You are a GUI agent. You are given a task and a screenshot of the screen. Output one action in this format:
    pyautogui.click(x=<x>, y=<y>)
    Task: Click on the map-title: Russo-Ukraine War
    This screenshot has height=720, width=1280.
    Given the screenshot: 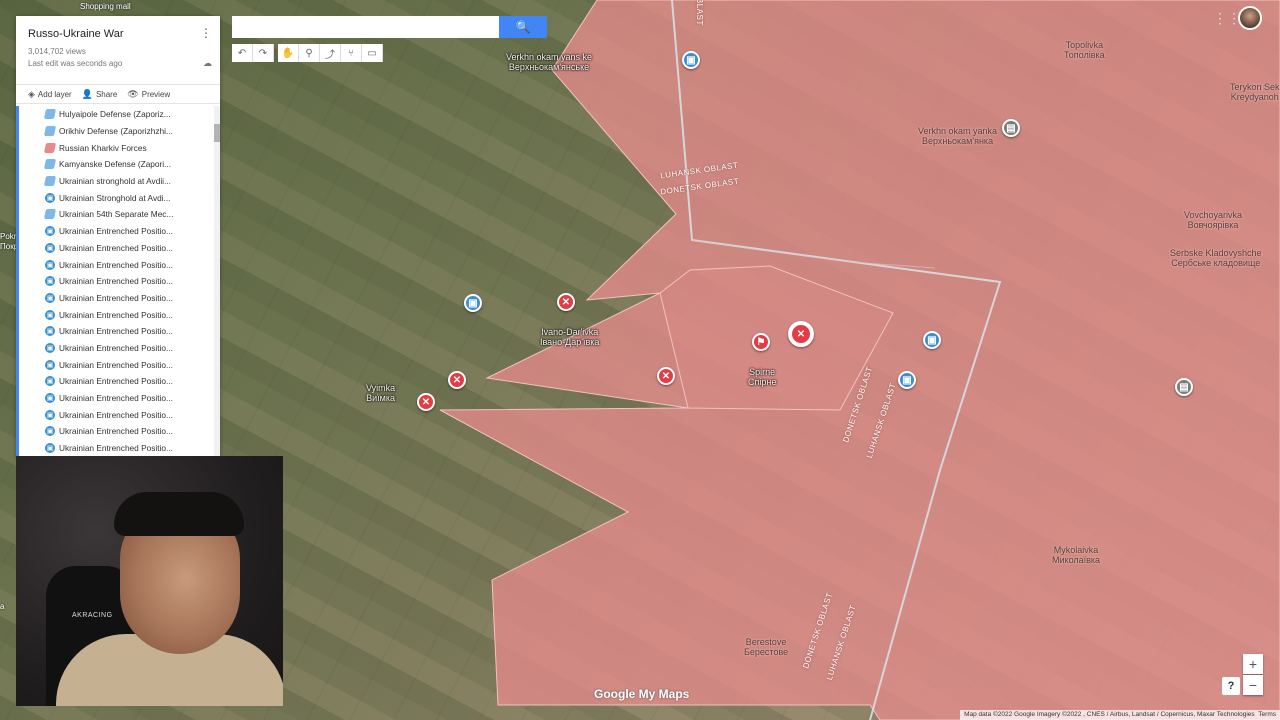 What is the action you would take?
    pyautogui.click(x=76, y=34)
    